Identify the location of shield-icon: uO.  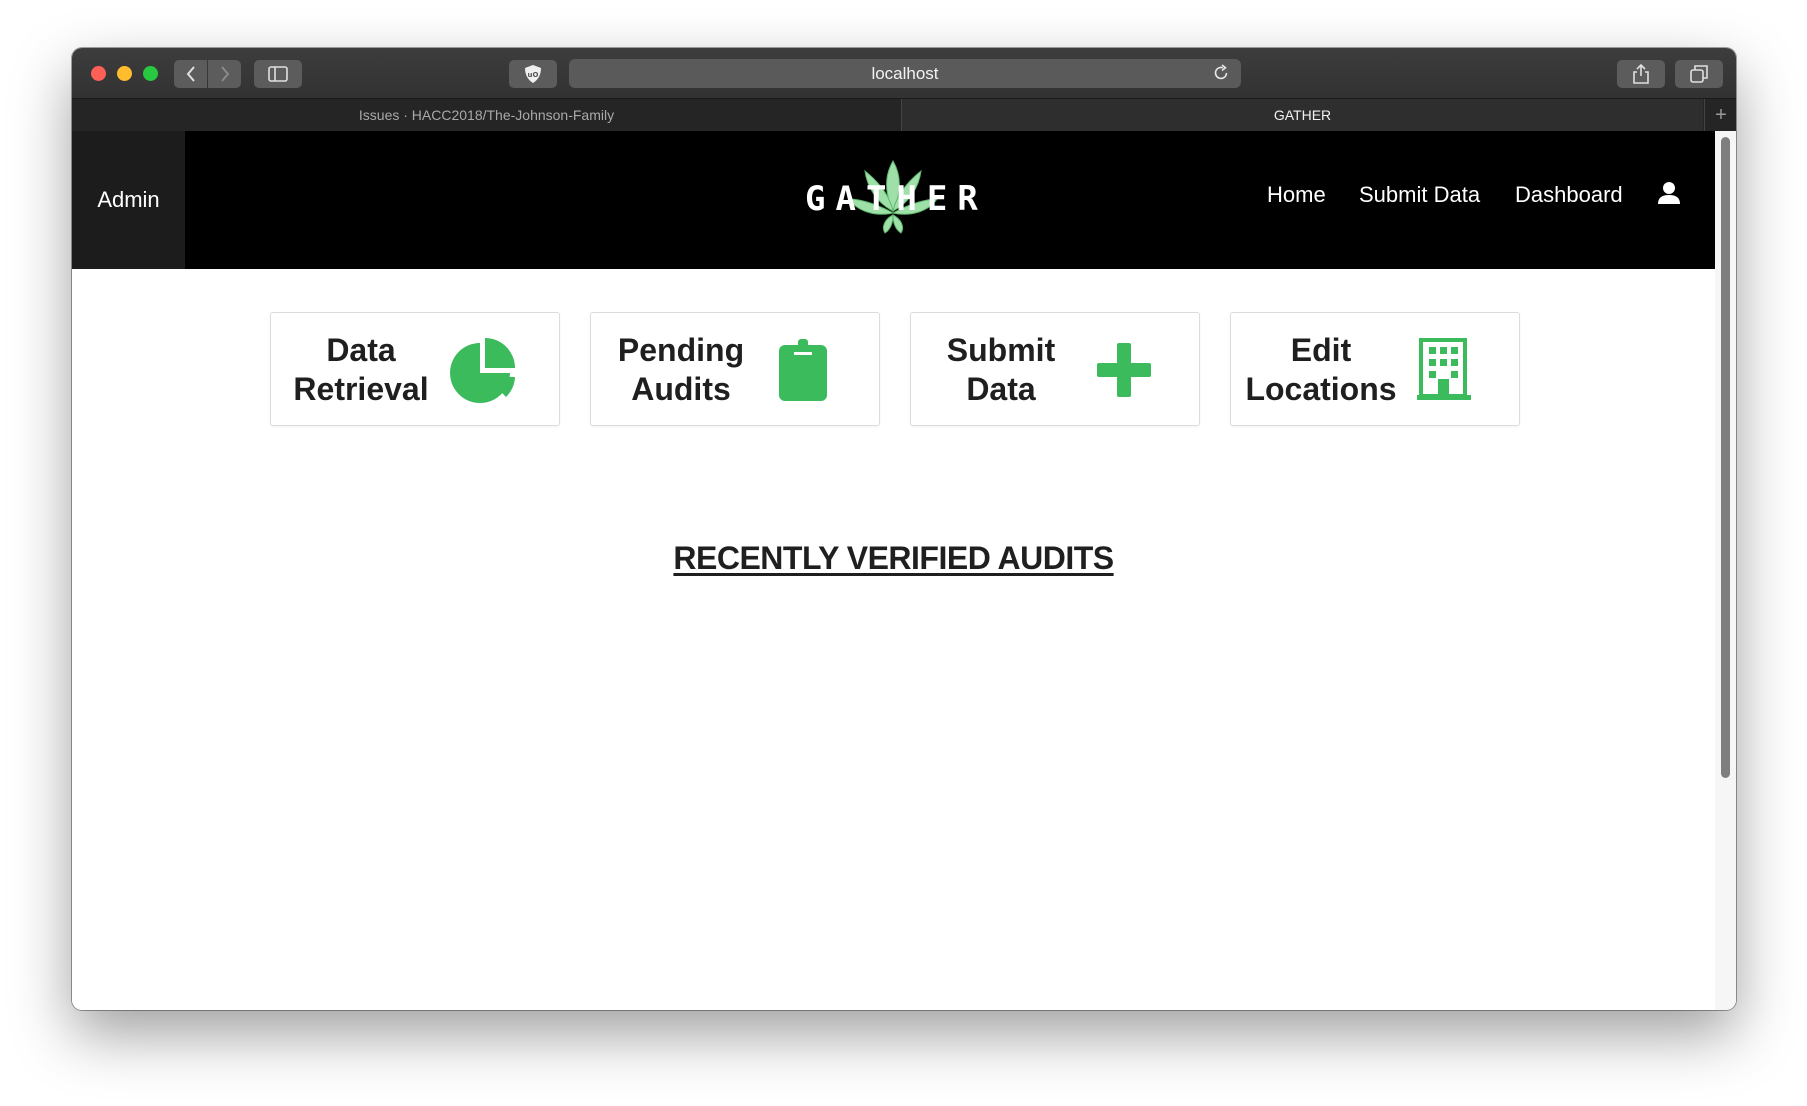
(533, 74).